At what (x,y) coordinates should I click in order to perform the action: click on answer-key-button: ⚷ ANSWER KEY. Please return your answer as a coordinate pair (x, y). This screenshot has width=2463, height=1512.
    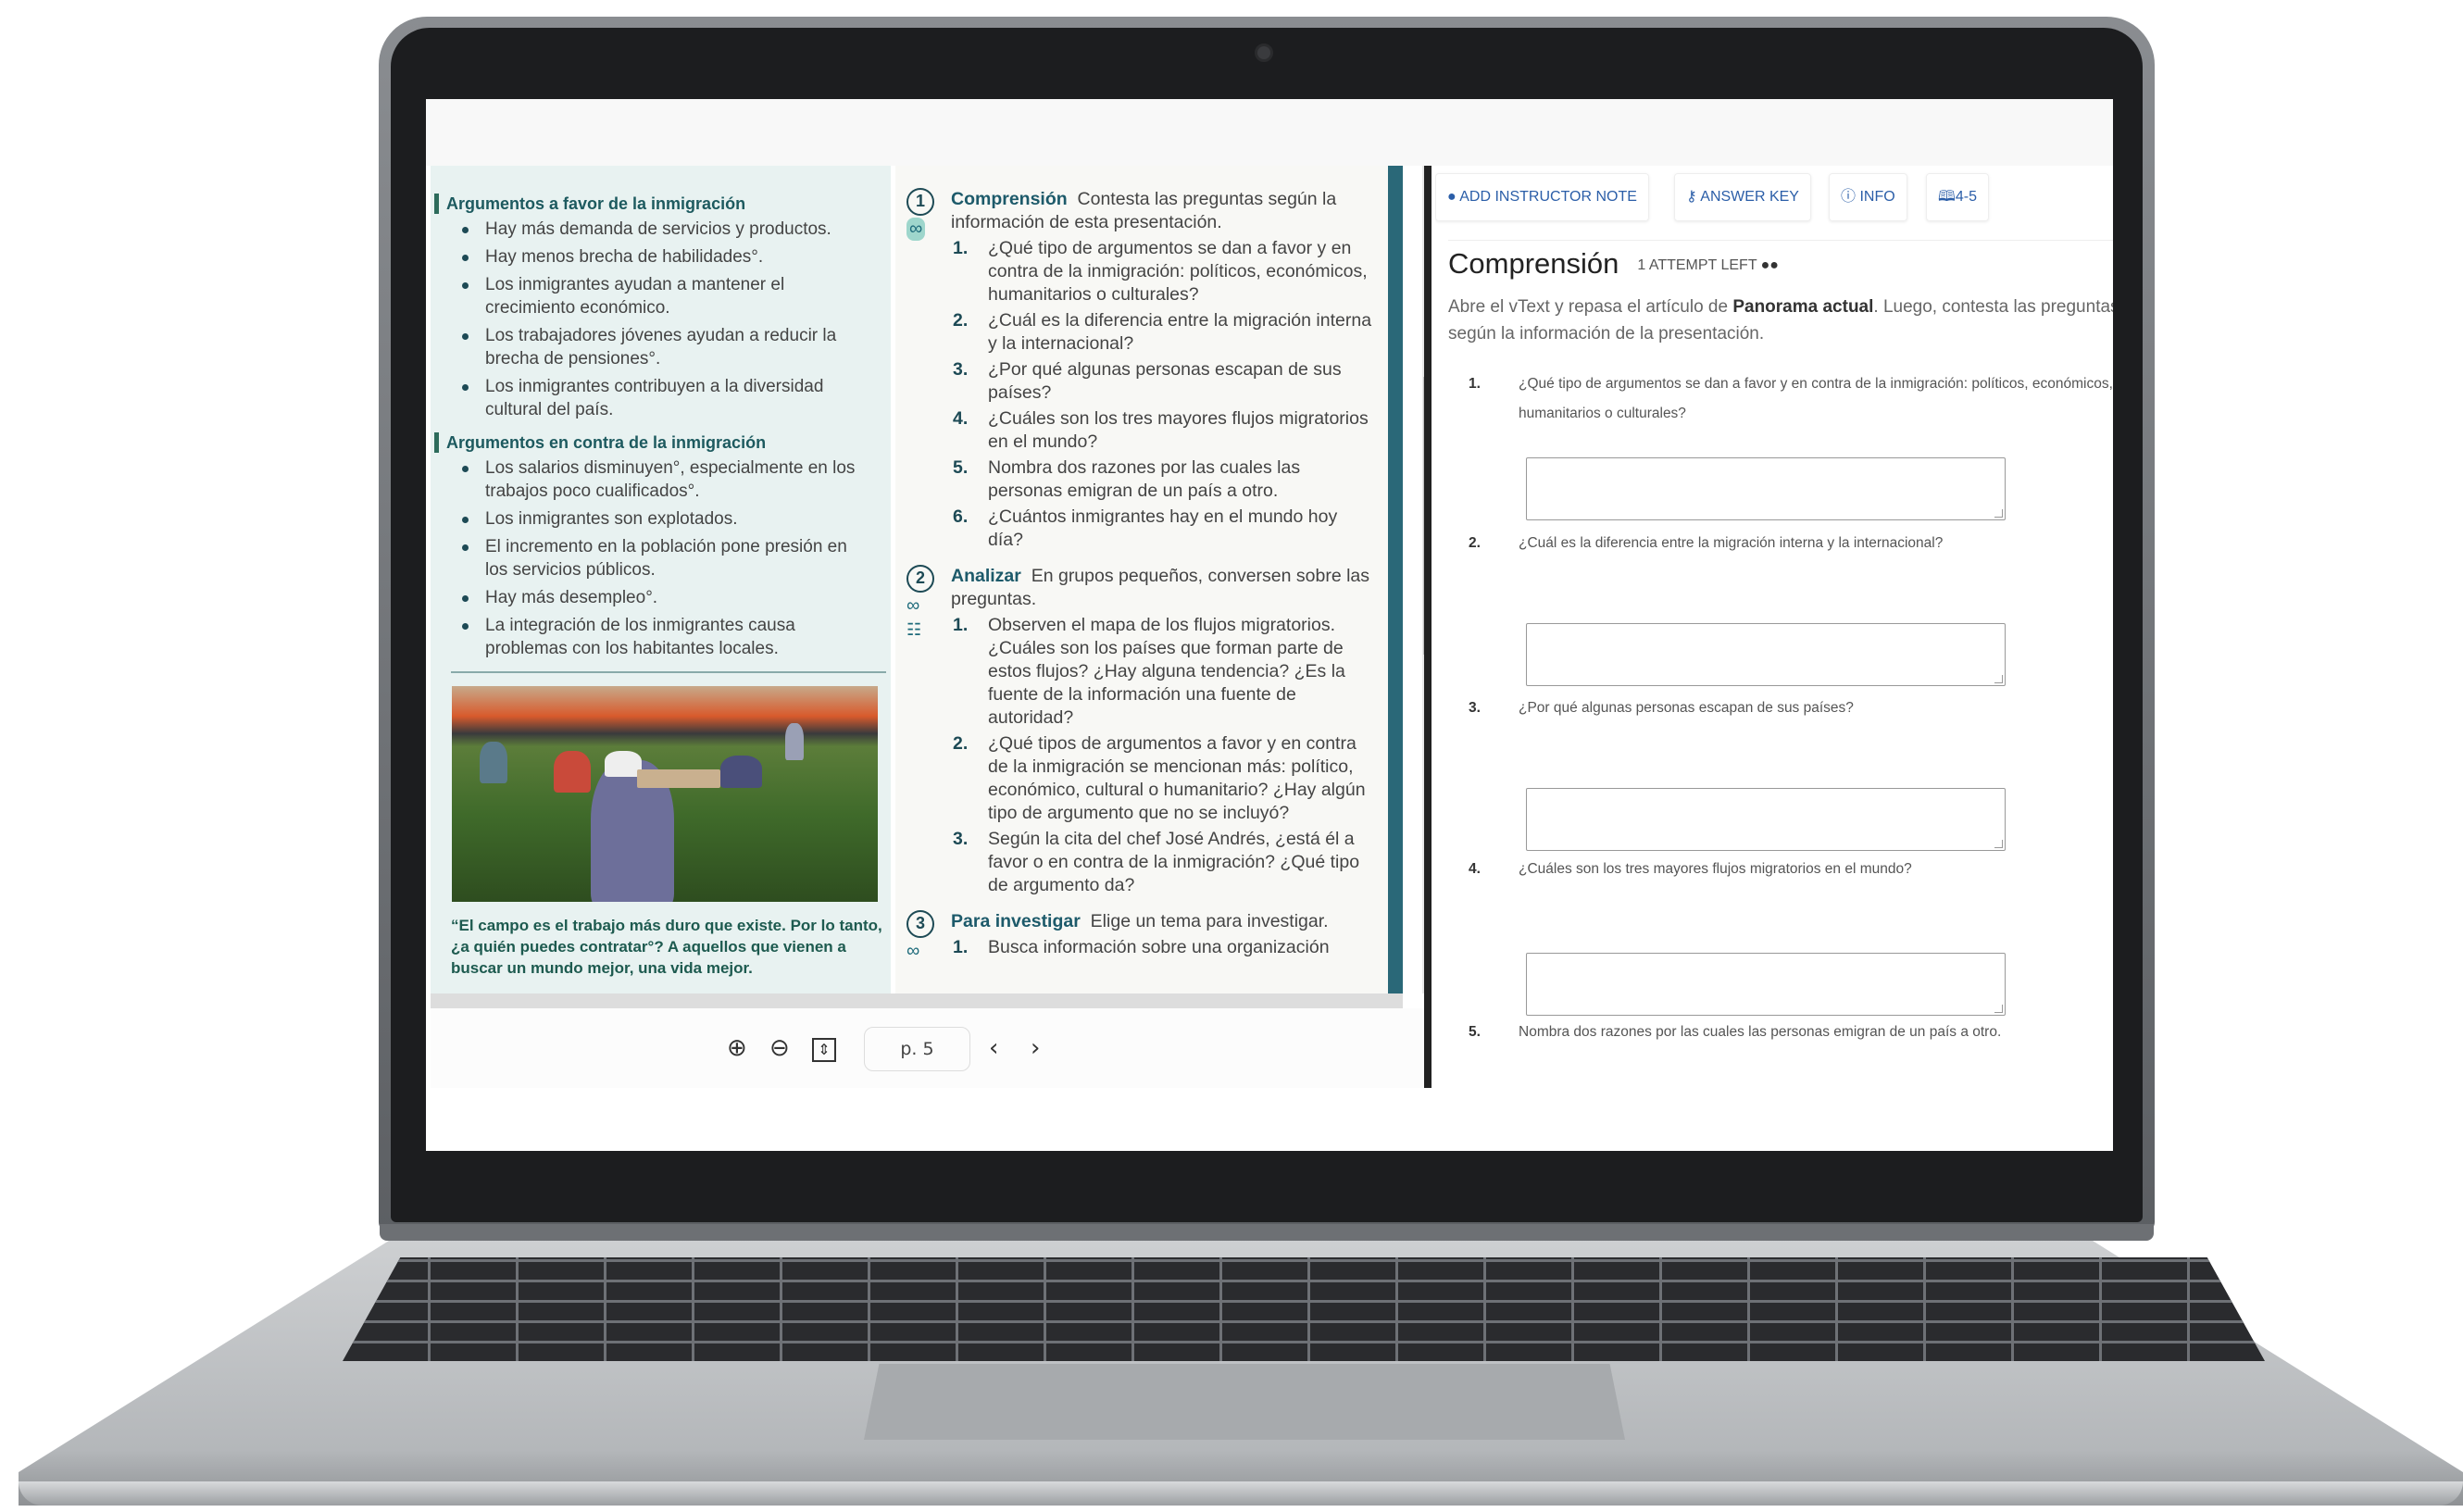
    Looking at the image, I should click on (1743, 197).